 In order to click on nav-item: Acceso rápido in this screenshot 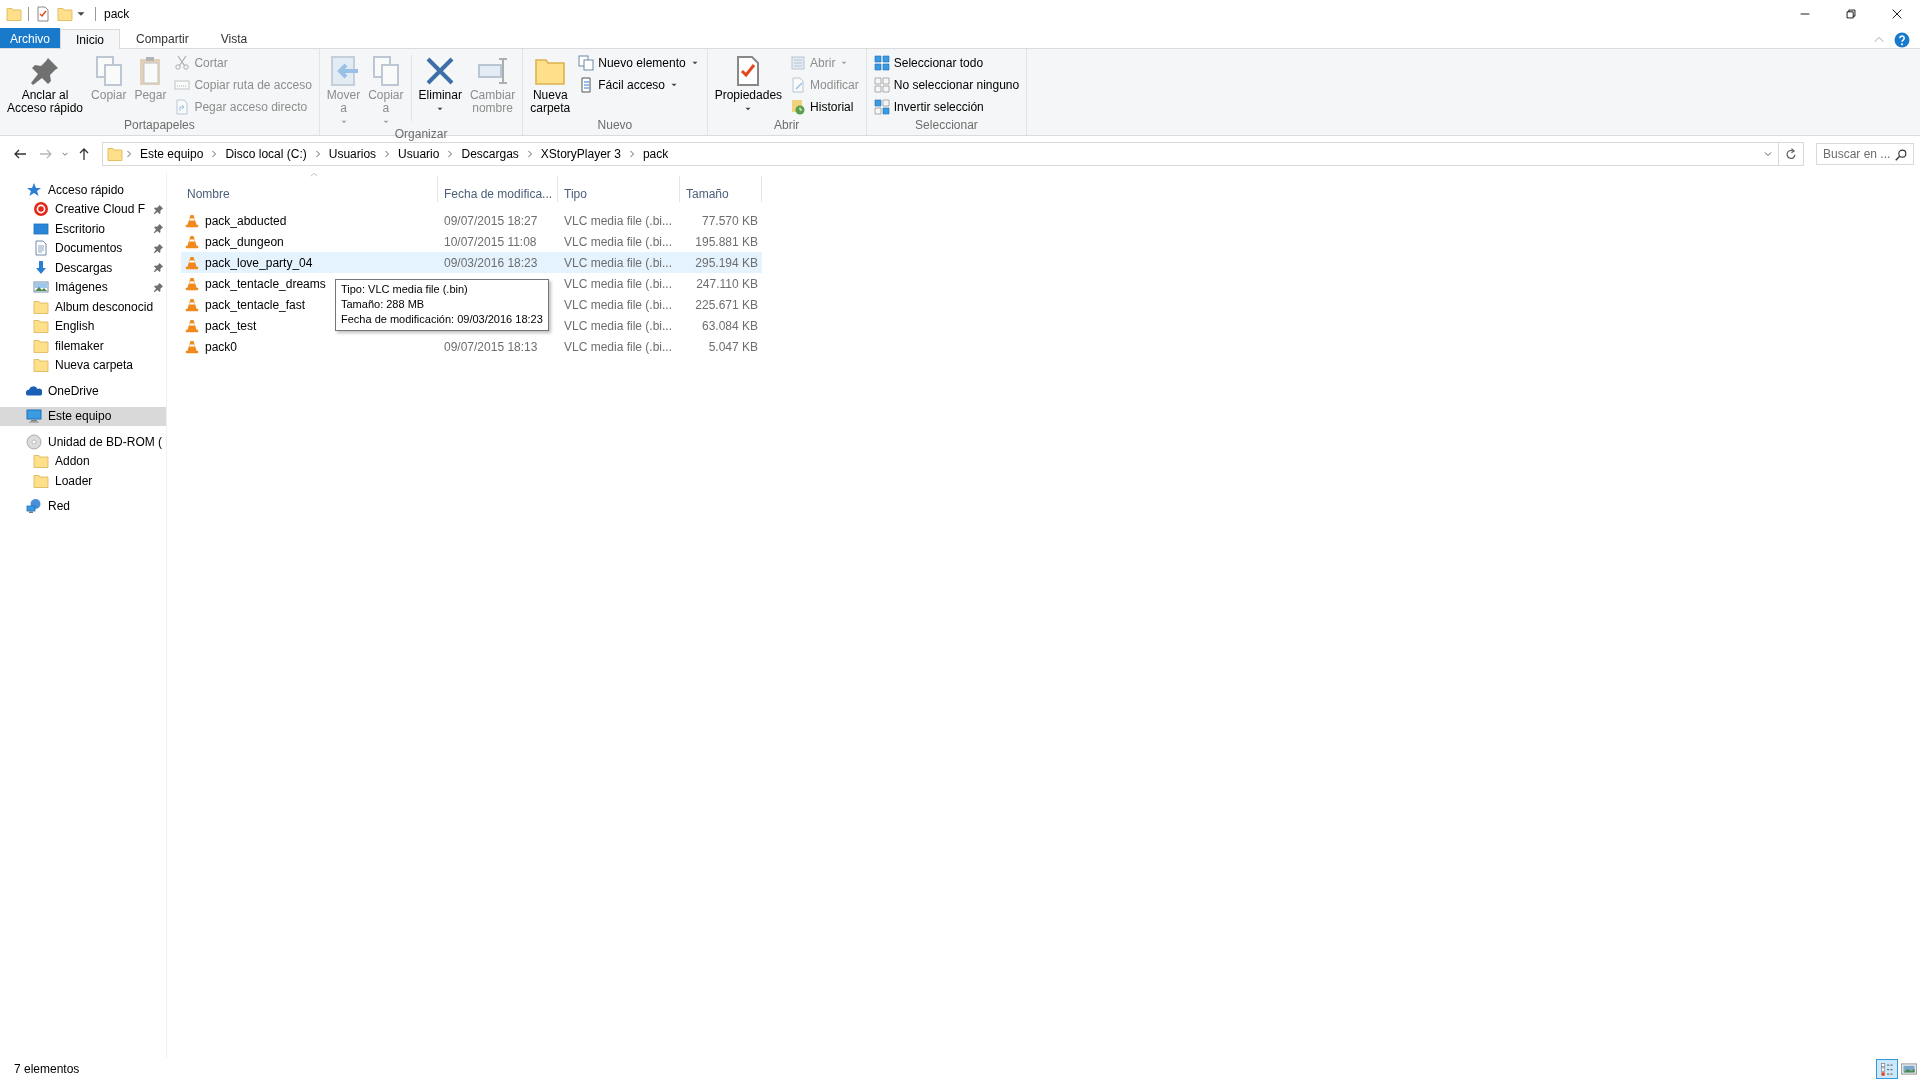, I will do `click(83, 190)`.